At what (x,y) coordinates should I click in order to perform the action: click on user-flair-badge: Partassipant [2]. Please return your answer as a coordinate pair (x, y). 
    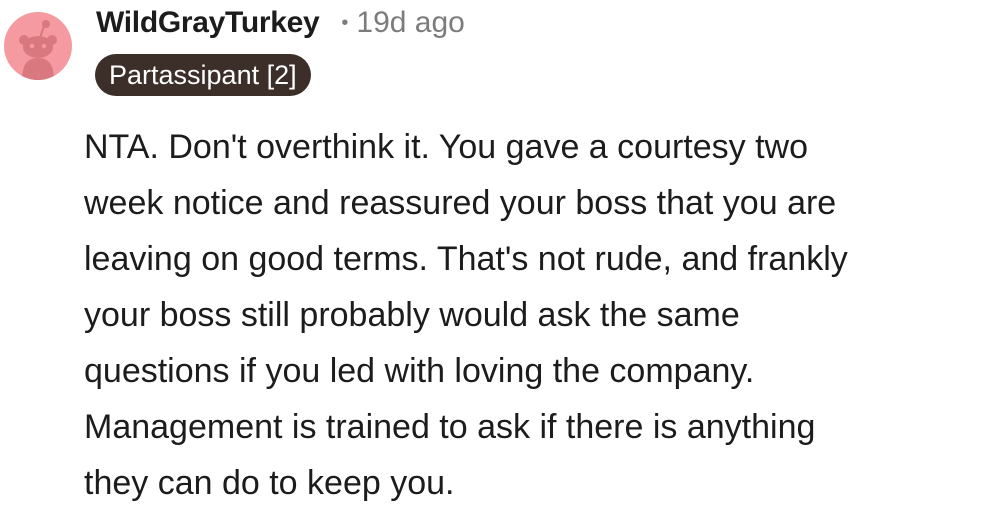
    Looking at the image, I should click on (203, 75).